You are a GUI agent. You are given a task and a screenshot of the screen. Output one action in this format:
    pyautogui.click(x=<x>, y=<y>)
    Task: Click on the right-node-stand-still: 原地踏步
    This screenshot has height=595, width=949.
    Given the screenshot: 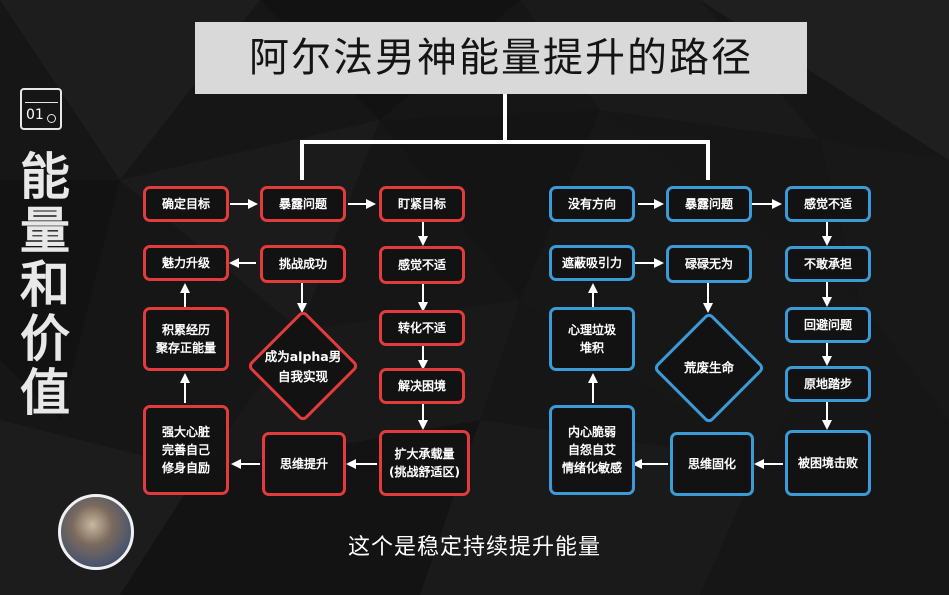 What is the action you would take?
    pyautogui.click(x=828, y=384)
    